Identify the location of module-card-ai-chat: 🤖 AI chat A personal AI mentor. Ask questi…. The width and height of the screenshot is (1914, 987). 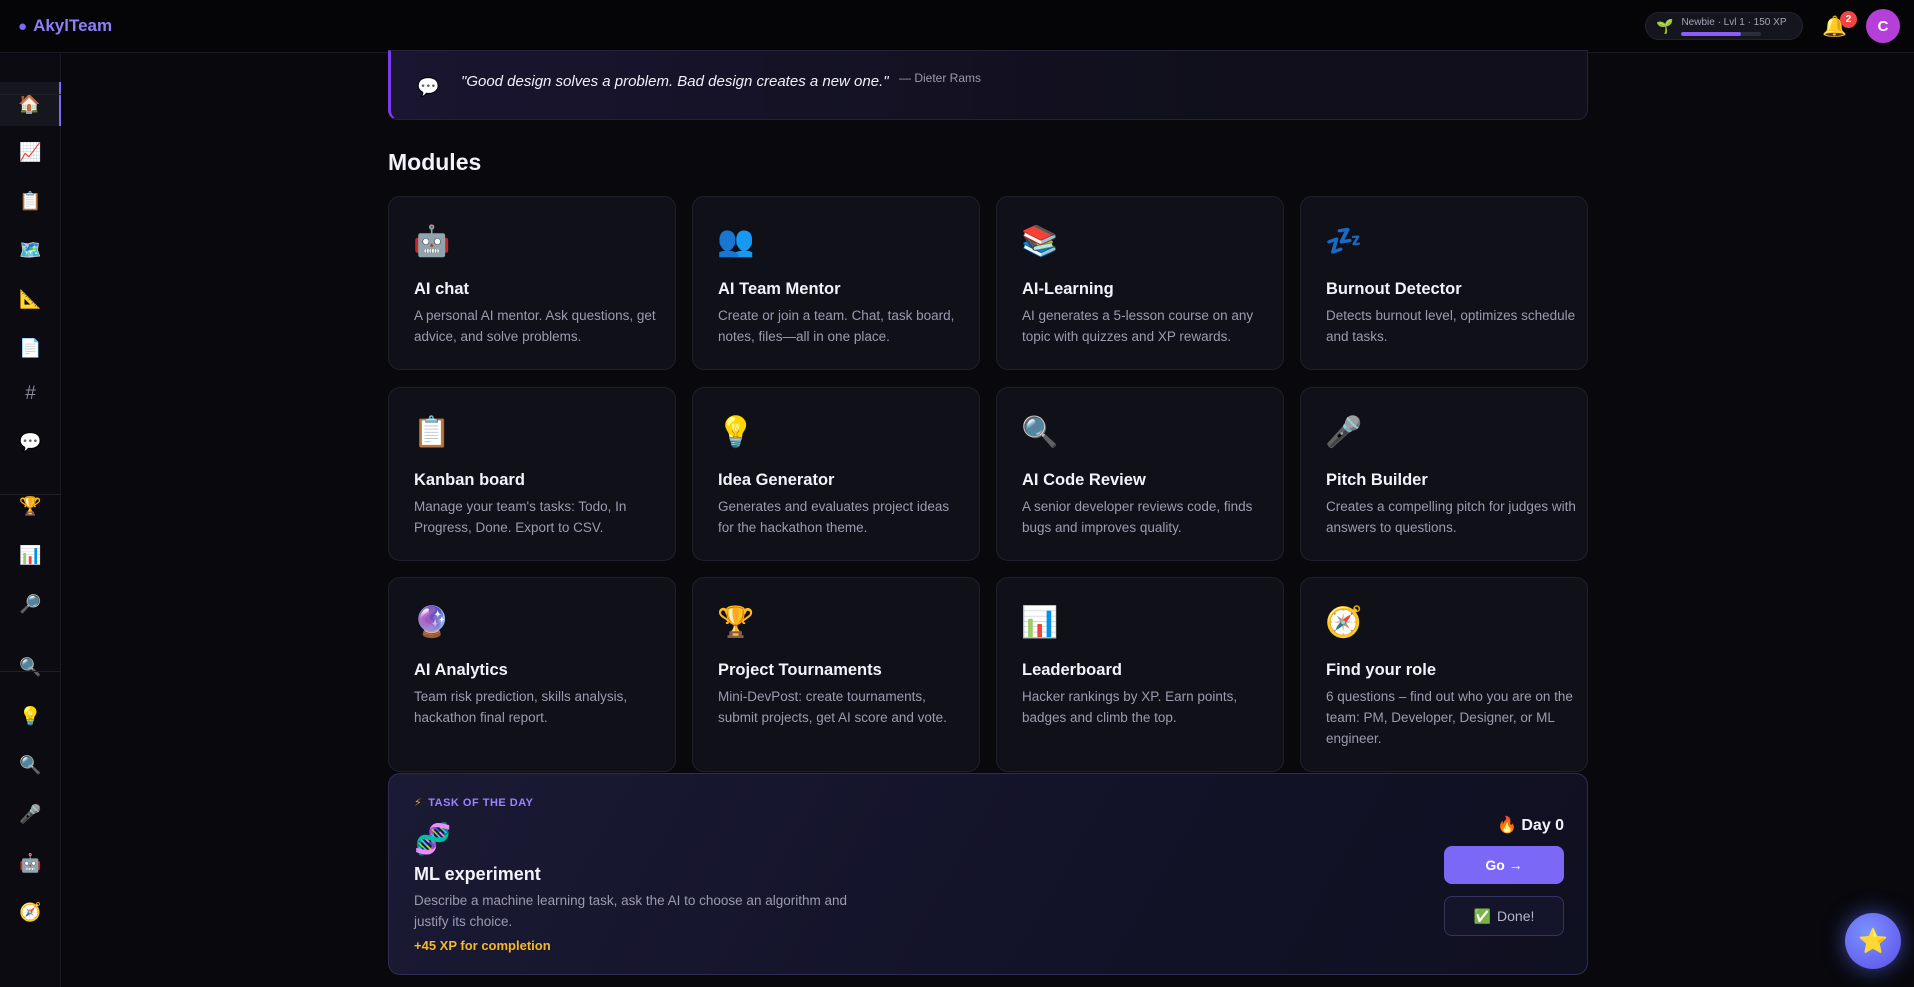
(532, 283).